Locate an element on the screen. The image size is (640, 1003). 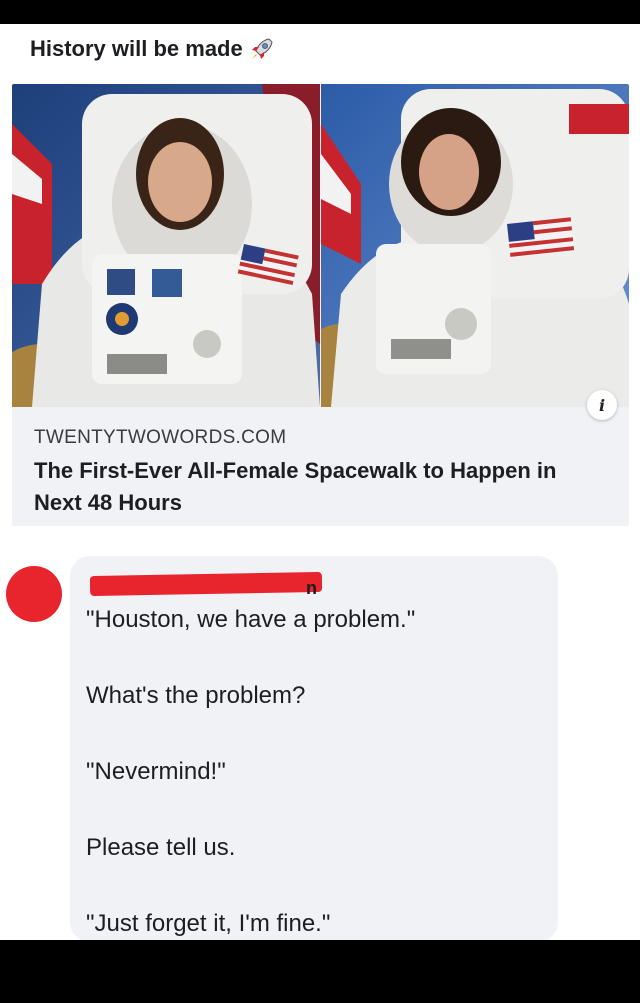
post-caption: History will be made is located at coordinates (152, 49).